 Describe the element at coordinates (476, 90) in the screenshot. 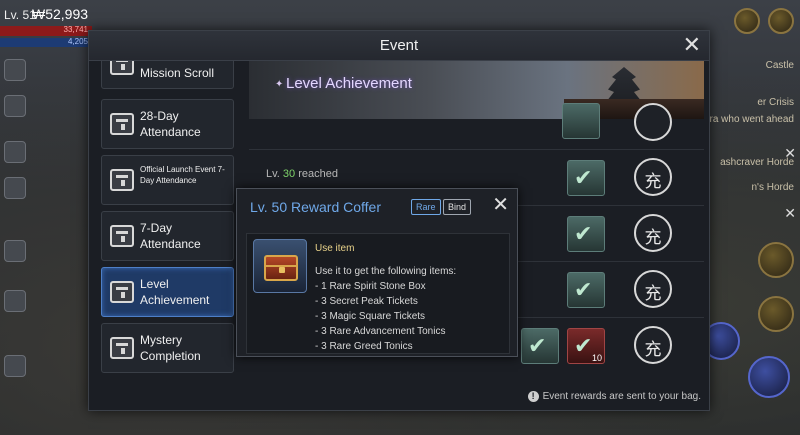

I see `event-banner: ✦ Level Achievement` at that location.